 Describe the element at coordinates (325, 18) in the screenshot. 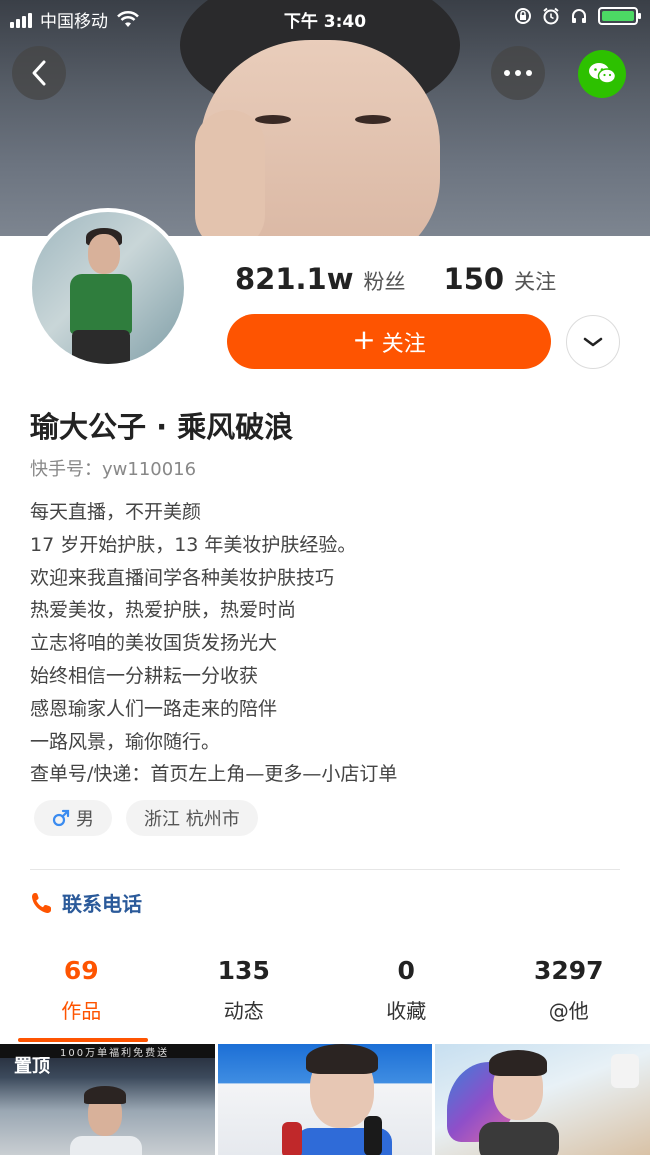

I see `status-bar: 中国移动 下午 3:40` at that location.